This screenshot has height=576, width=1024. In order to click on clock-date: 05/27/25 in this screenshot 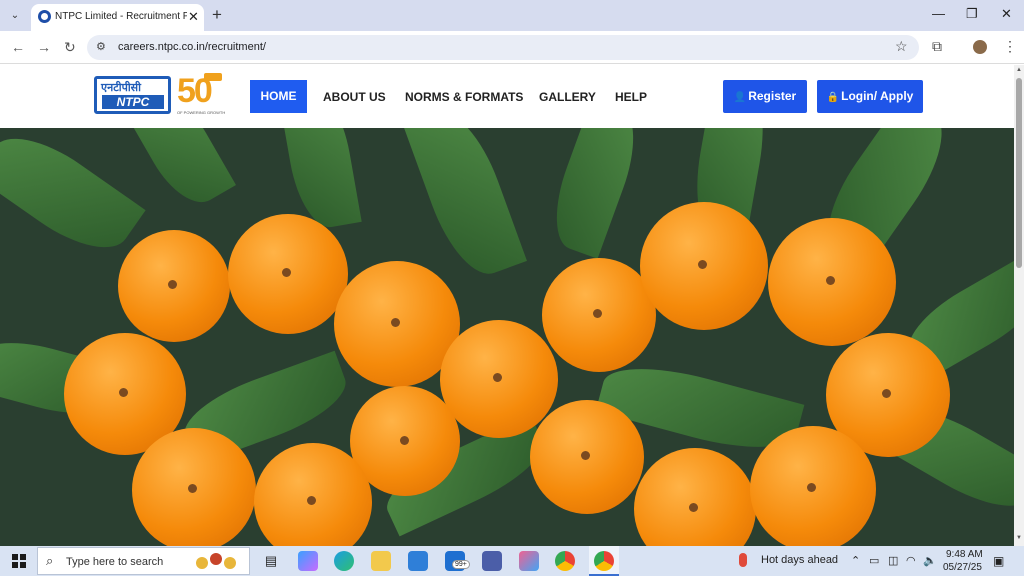, I will do `click(962, 567)`.